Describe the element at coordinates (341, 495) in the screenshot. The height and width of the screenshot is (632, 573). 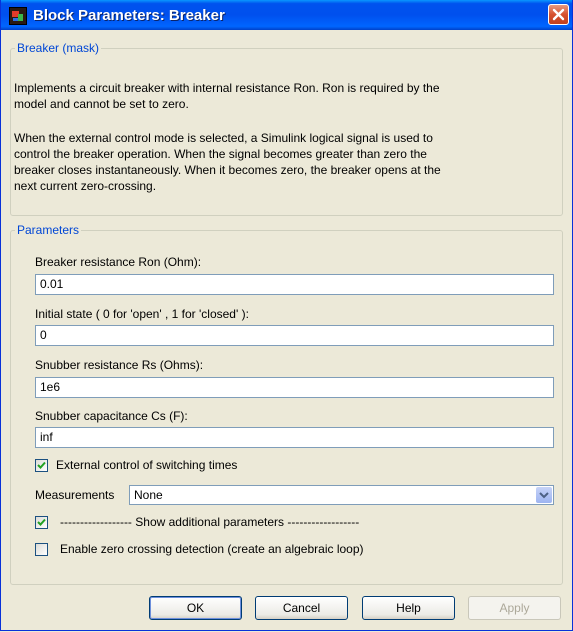
I see `measurements-select: None` at that location.